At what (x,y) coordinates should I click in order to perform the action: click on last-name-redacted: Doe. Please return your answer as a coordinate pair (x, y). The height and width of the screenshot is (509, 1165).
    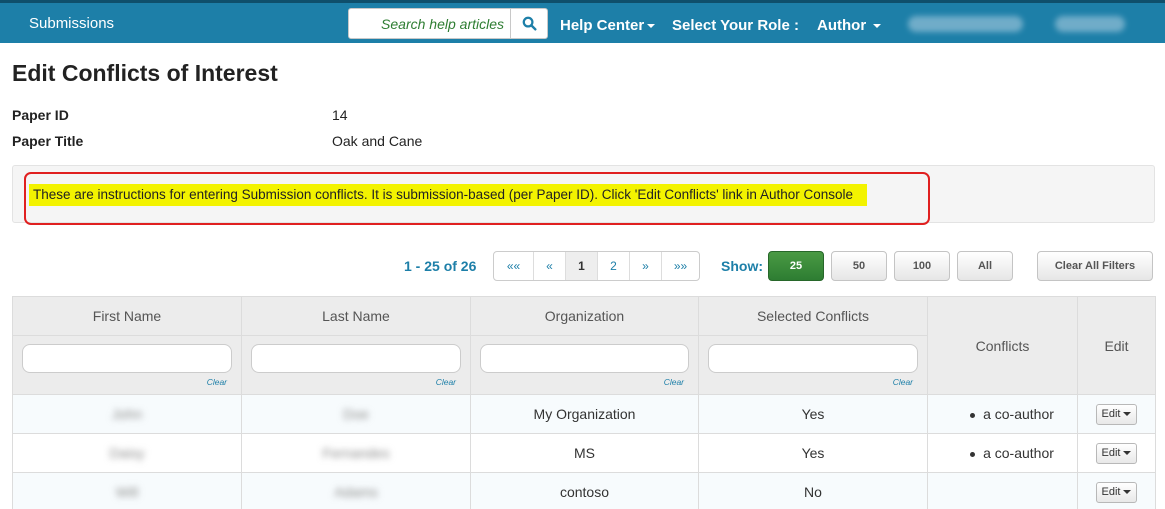
    Looking at the image, I should click on (356, 414).